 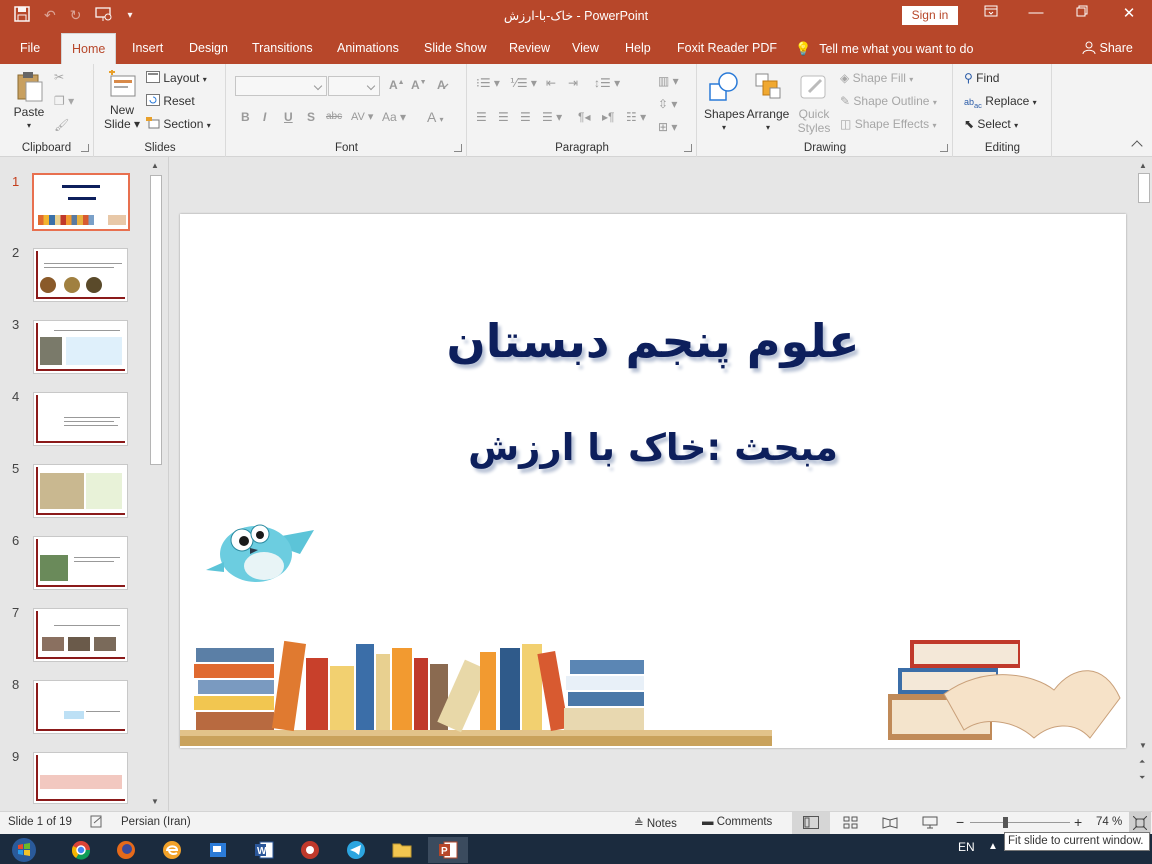 What do you see at coordinates (1000, 102) in the screenshot?
I see `replace-button: abac Replace ▾` at bounding box center [1000, 102].